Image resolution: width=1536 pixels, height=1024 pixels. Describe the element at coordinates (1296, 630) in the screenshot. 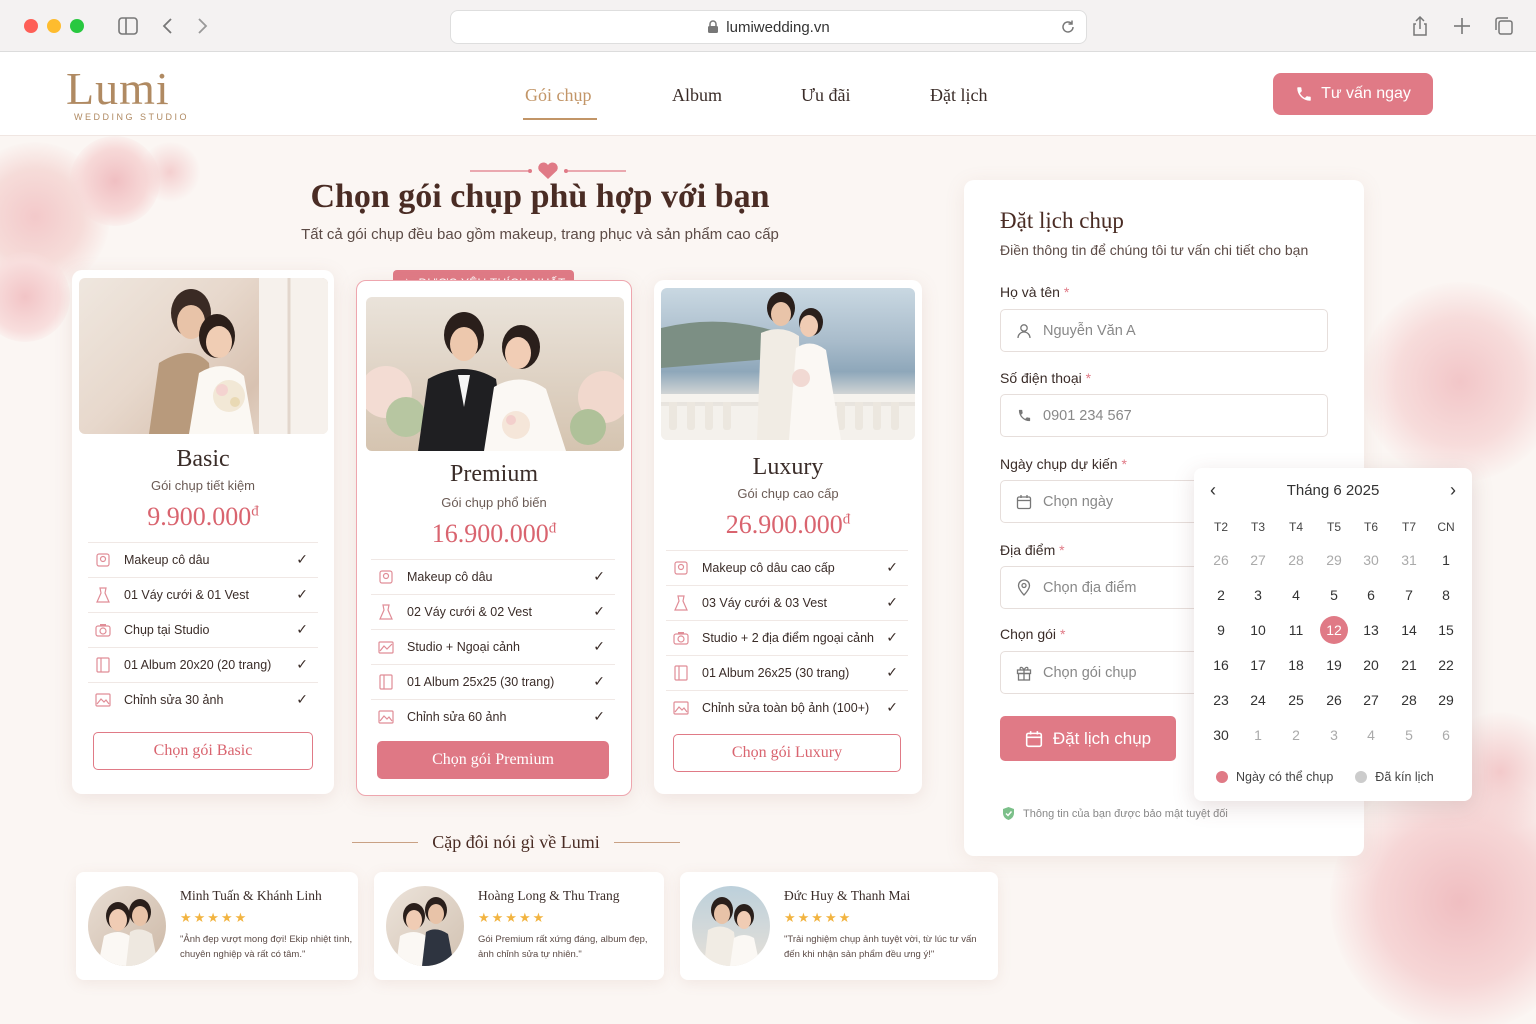

I see `calendar-day: 11` at that location.